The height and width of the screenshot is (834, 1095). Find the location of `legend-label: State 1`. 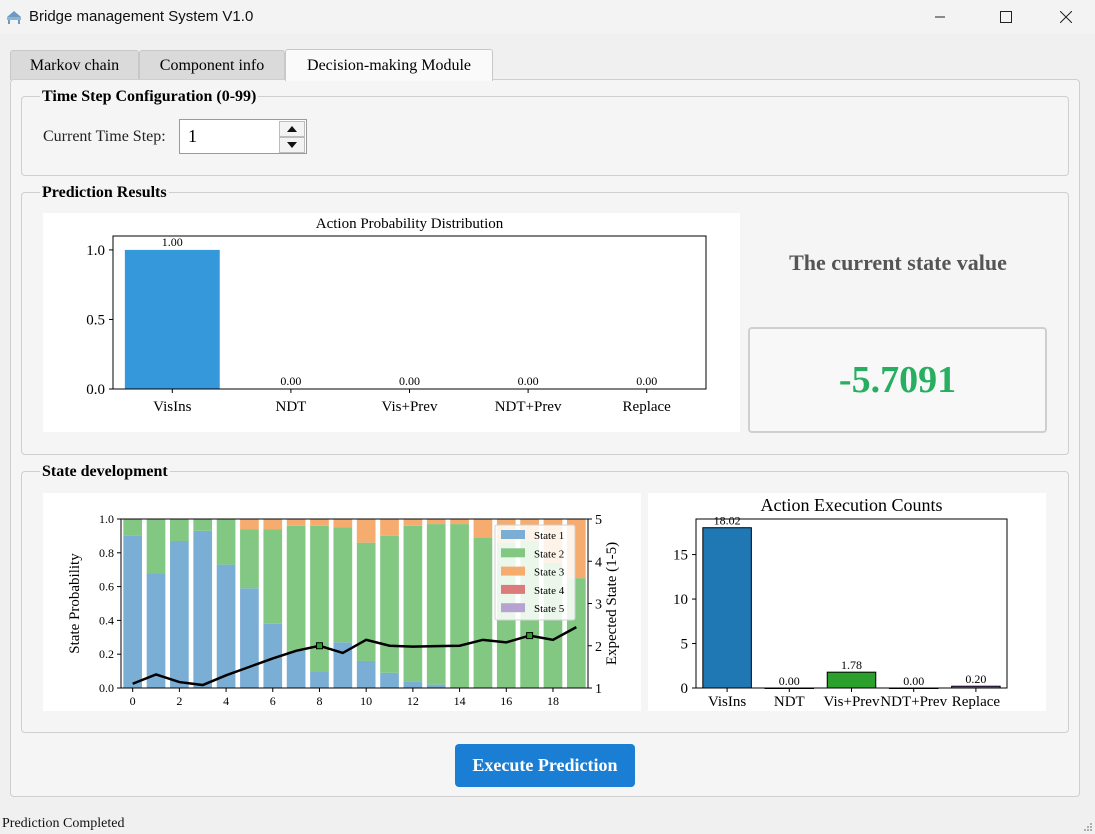

legend-label: State 1 is located at coordinates (549, 536).